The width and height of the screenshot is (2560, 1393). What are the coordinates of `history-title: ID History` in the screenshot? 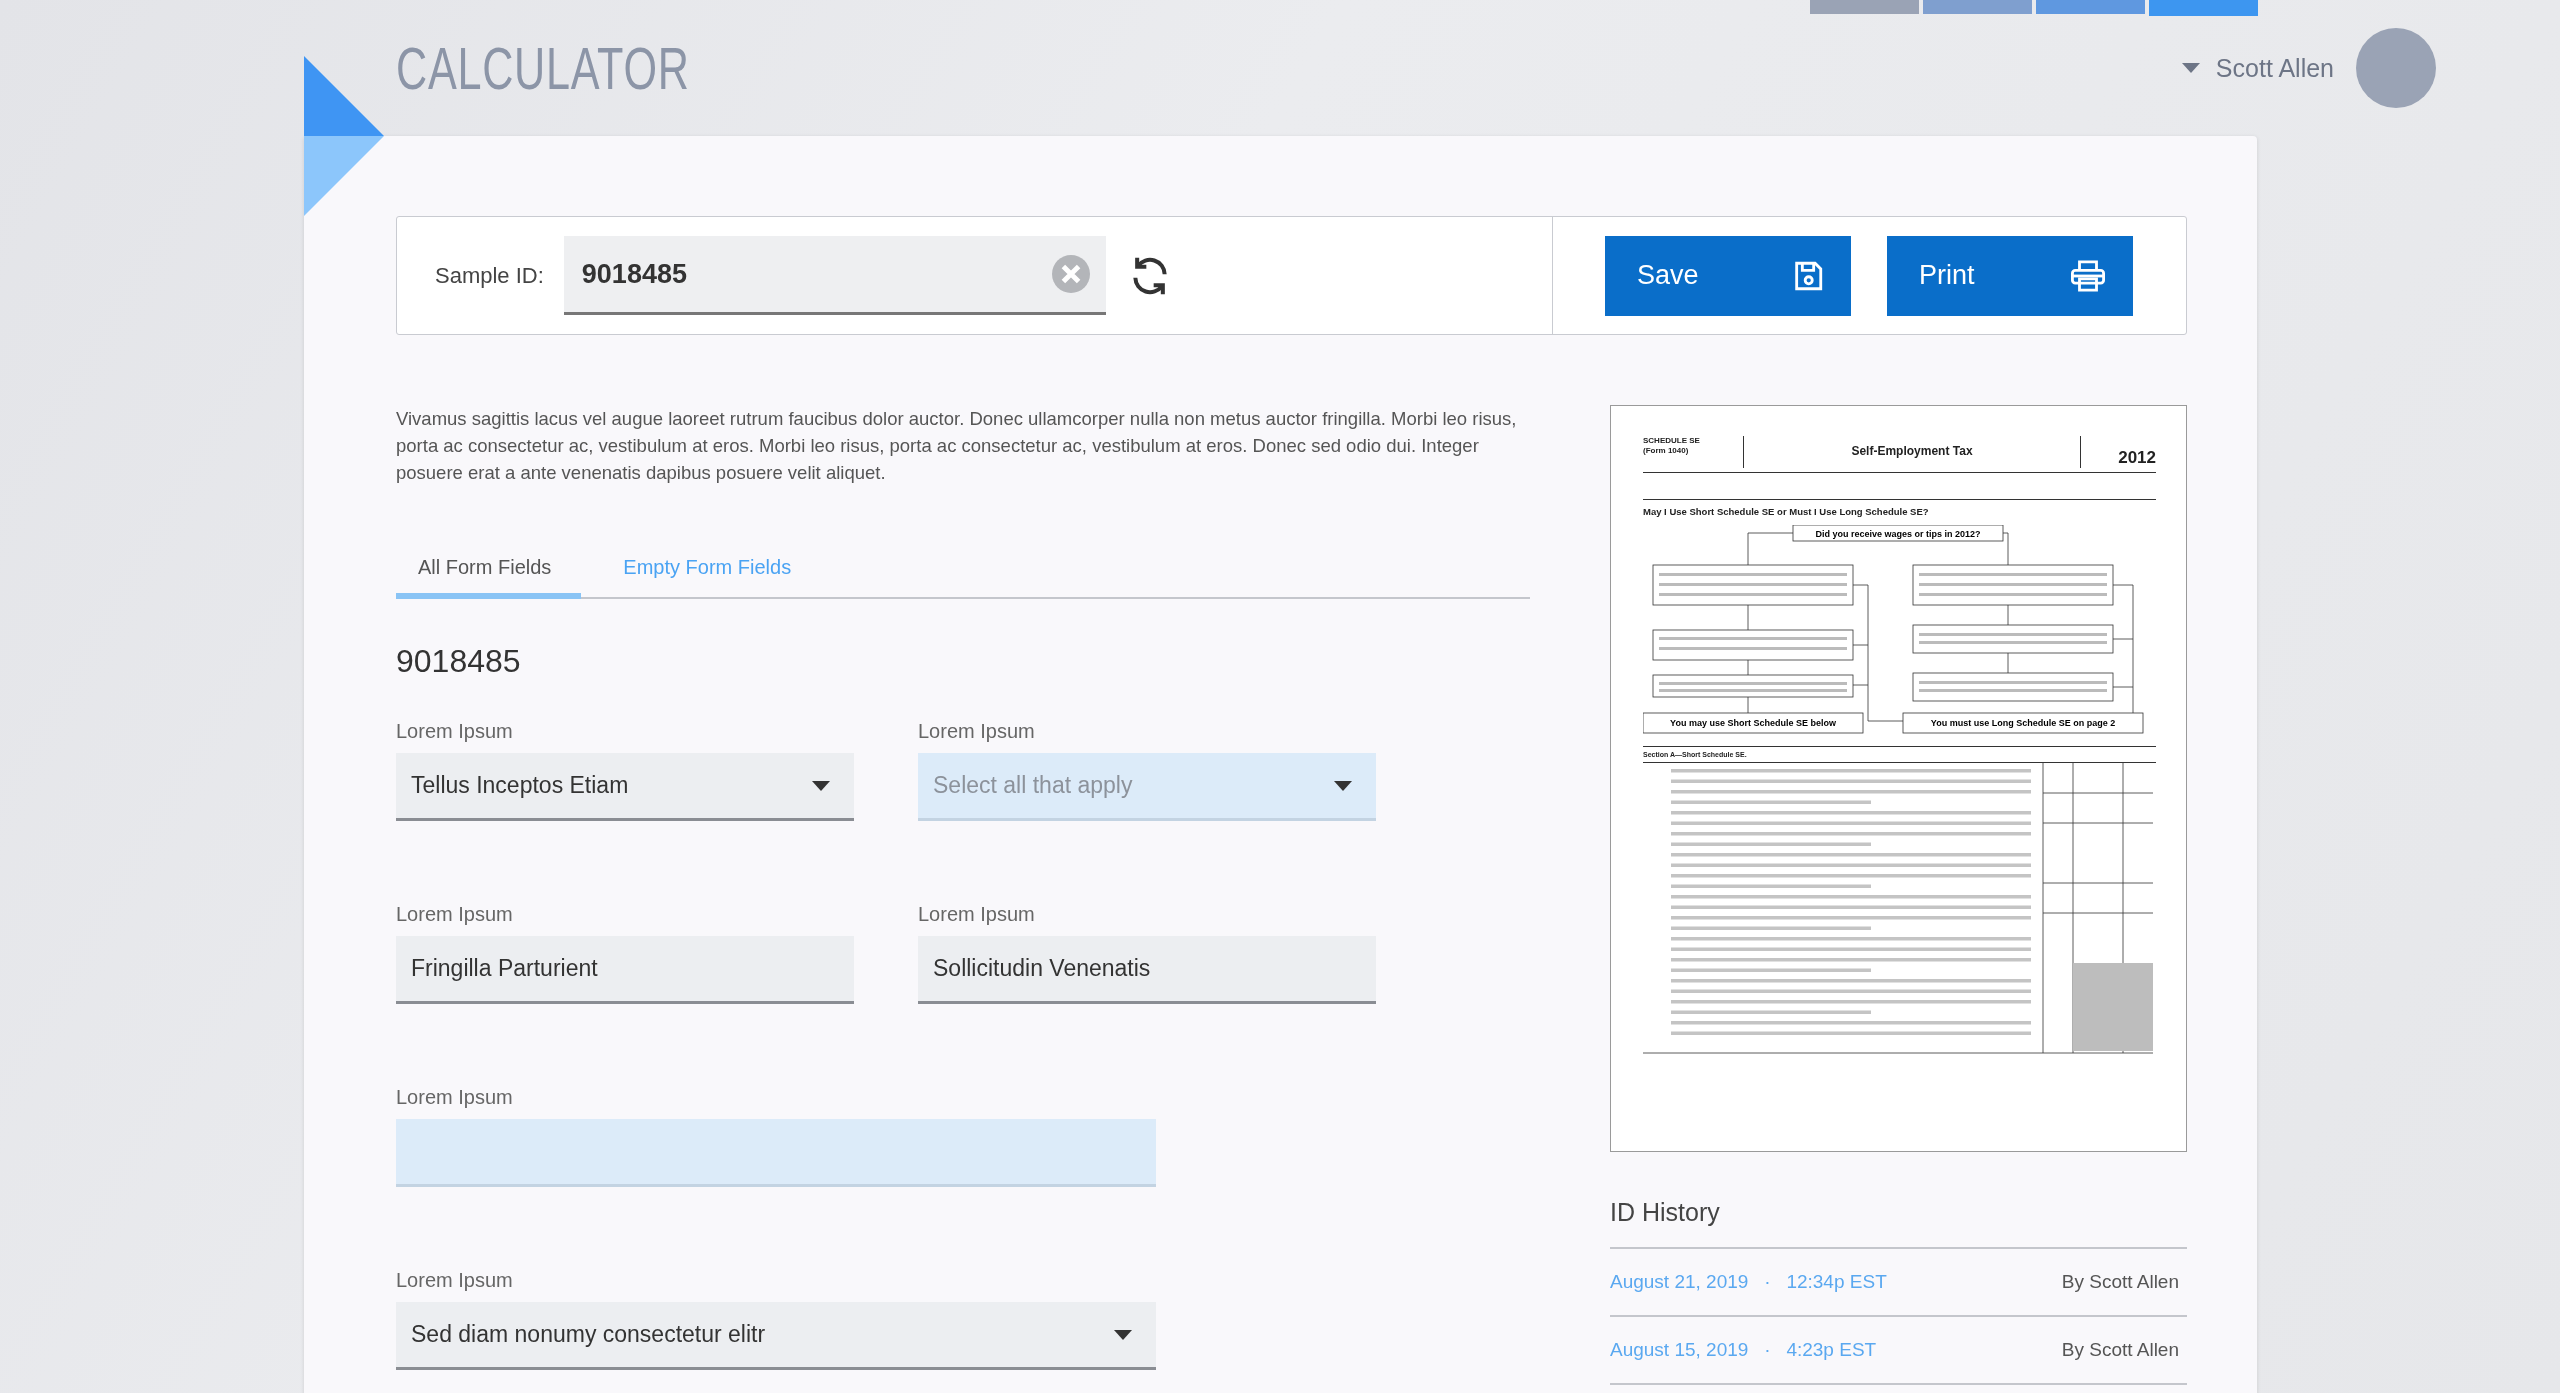 It's located at (1665, 1212).